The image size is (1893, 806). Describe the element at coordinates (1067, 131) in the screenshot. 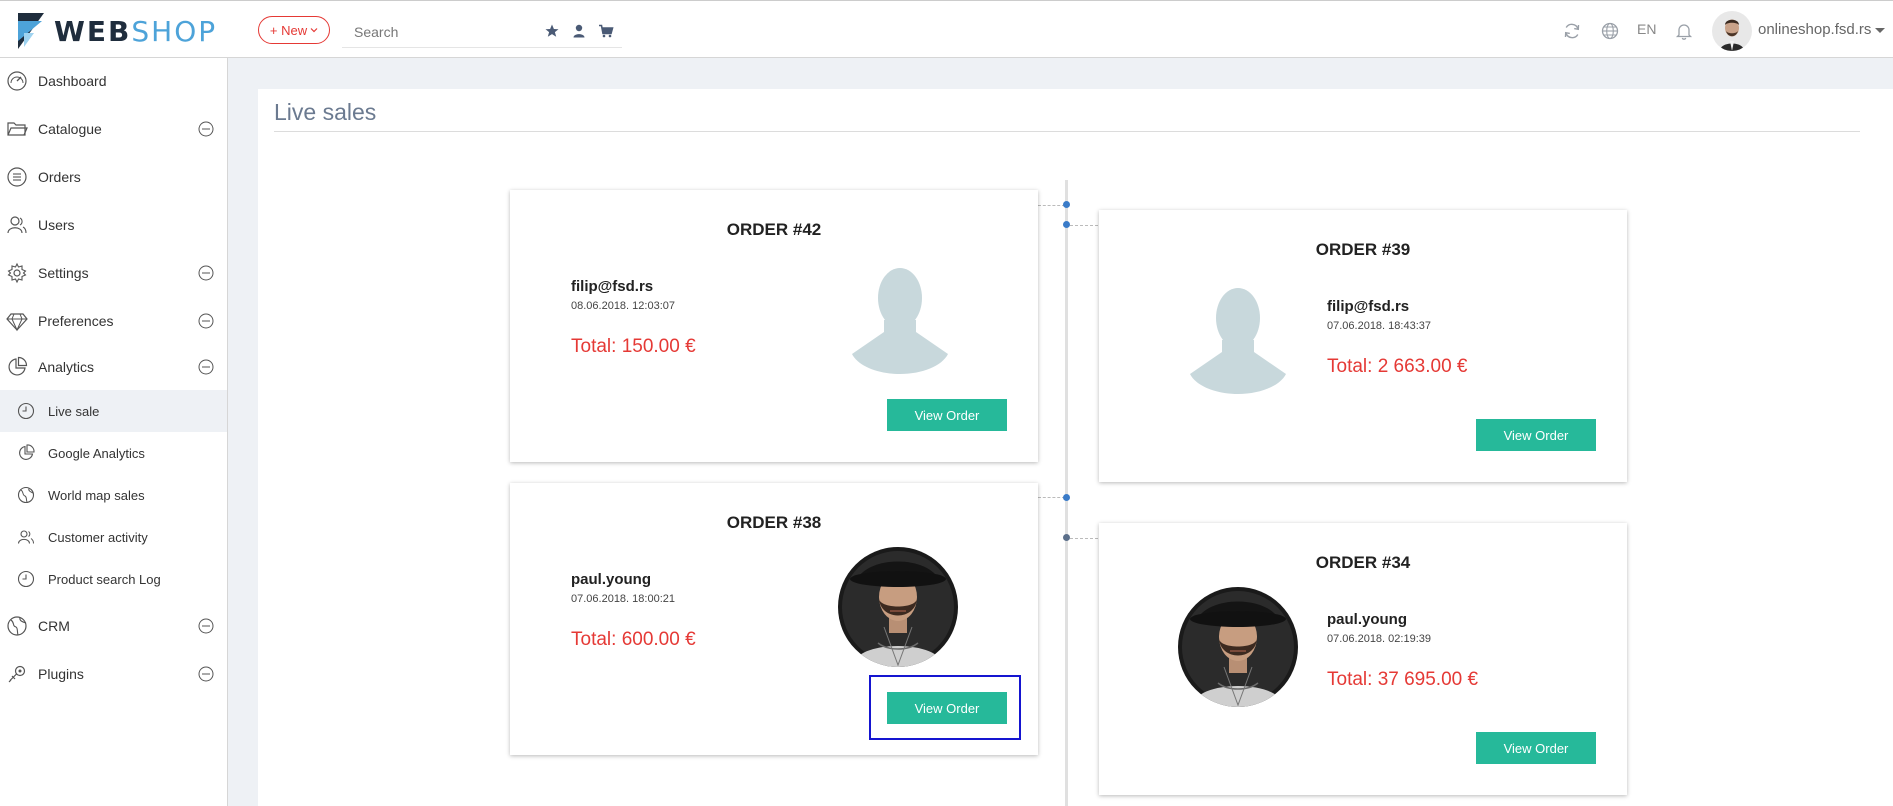

I see `title-divider` at that location.